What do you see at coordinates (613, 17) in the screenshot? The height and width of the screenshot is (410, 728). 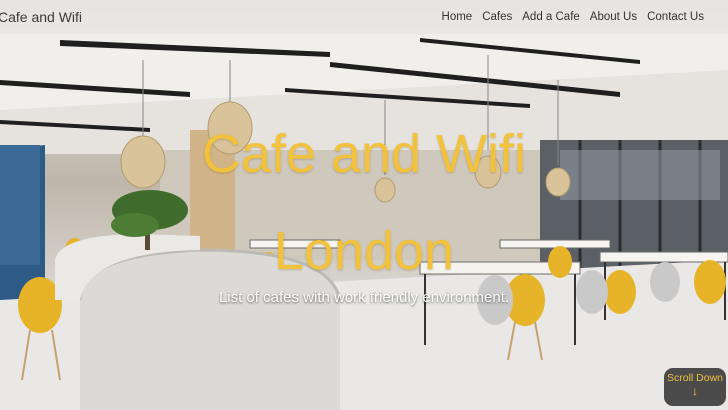 I see `nav-link-about-us: About Us` at bounding box center [613, 17].